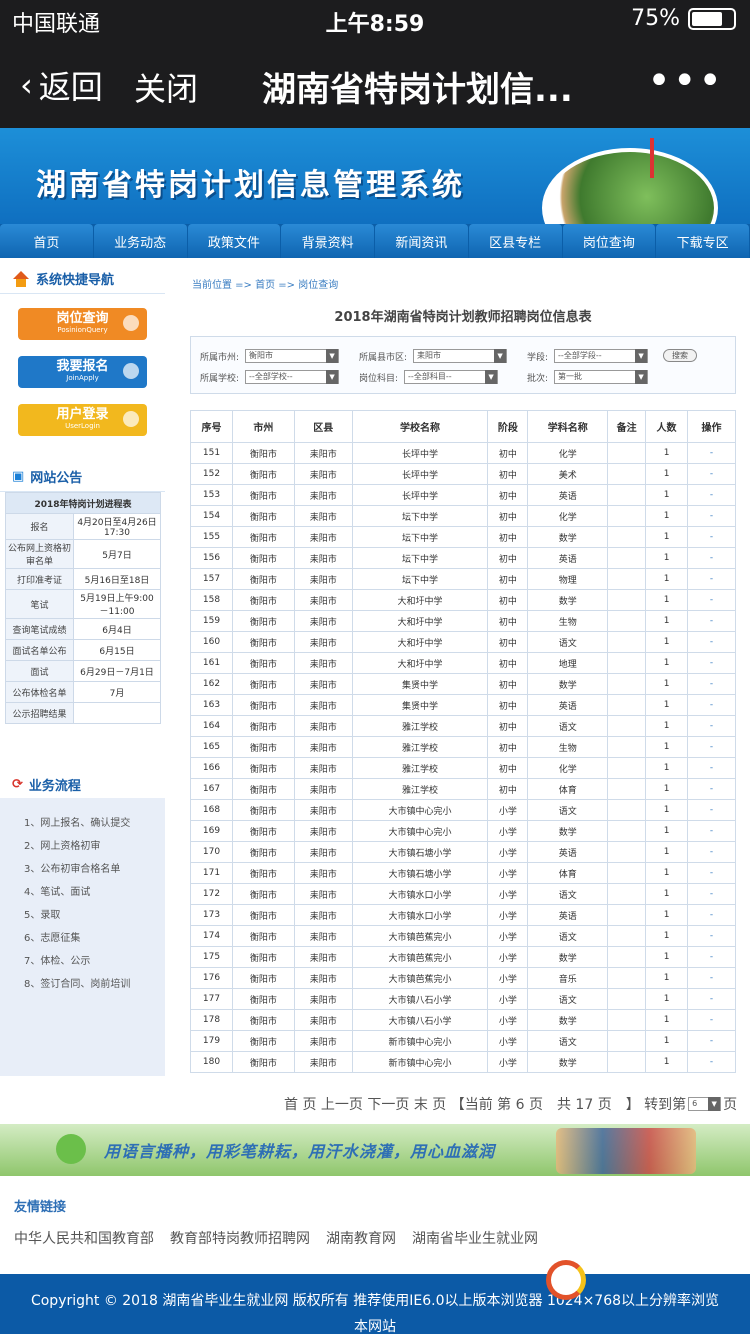  Describe the element at coordinates (460, 356) in the screenshot. I see `county-select: 耒阳市` at that location.